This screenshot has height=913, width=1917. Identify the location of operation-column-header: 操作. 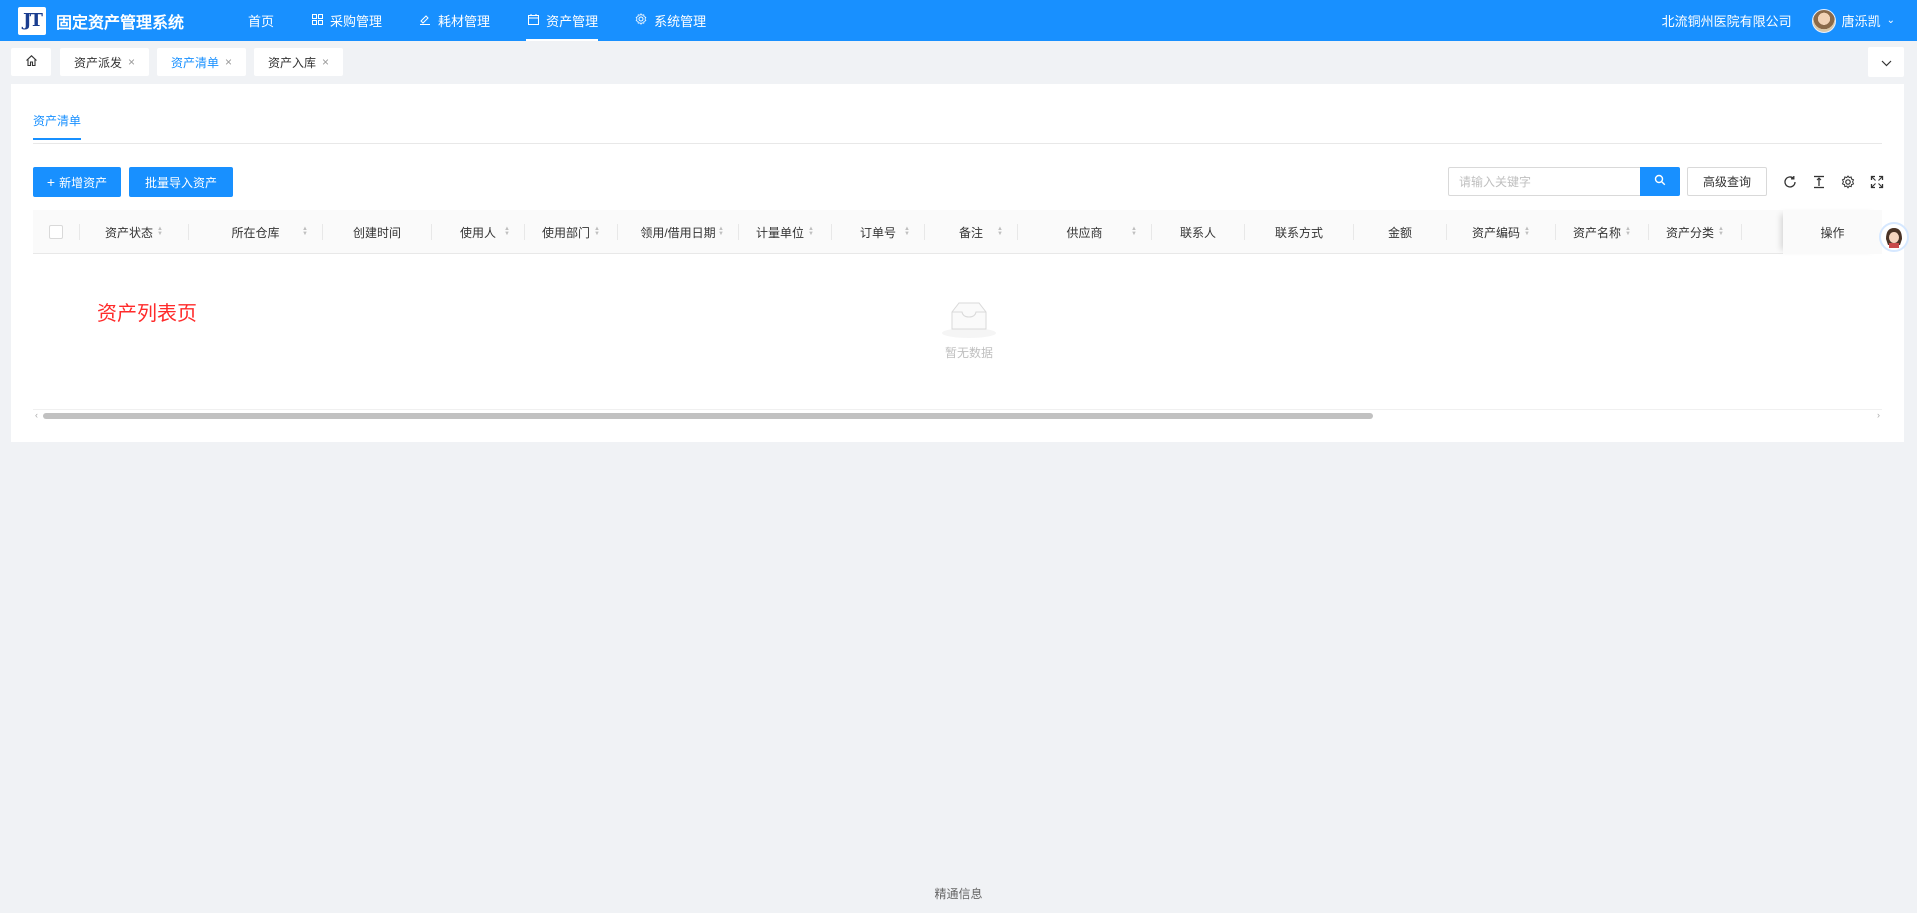
(1832, 232).